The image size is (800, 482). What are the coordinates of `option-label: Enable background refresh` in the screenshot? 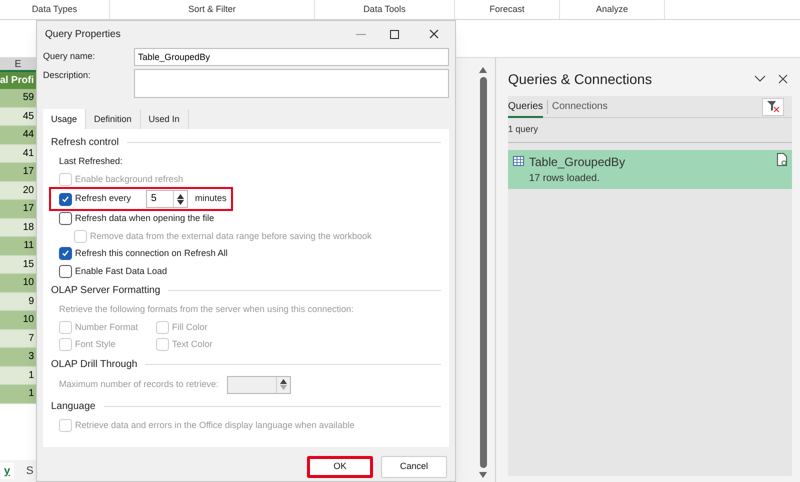 It's located at (129, 179).